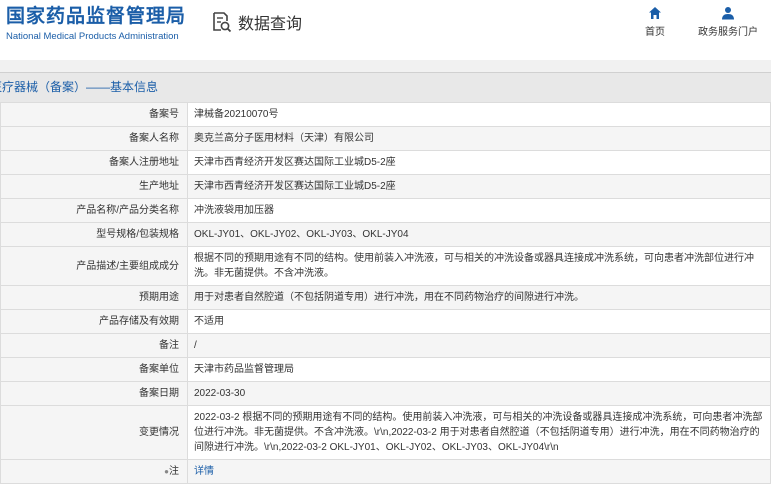 This screenshot has height=502, width=771. What do you see at coordinates (479, 471) in the screenshot?
I see `row-value: 详情` at bounding box center [479, 471].